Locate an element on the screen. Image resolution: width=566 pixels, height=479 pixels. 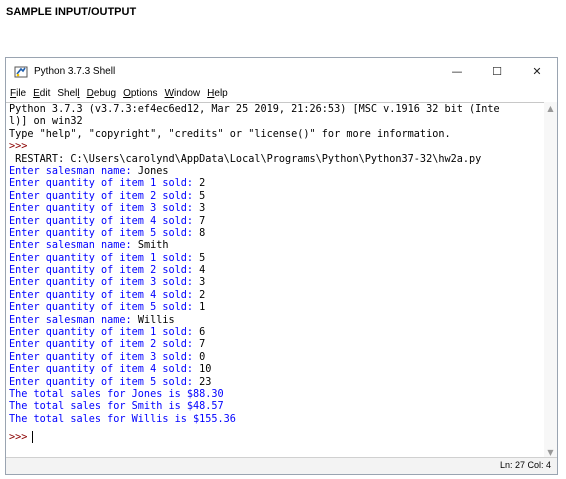
cursor-position: Ln: 27 Col: 4 is located at coordinates (525, 465).